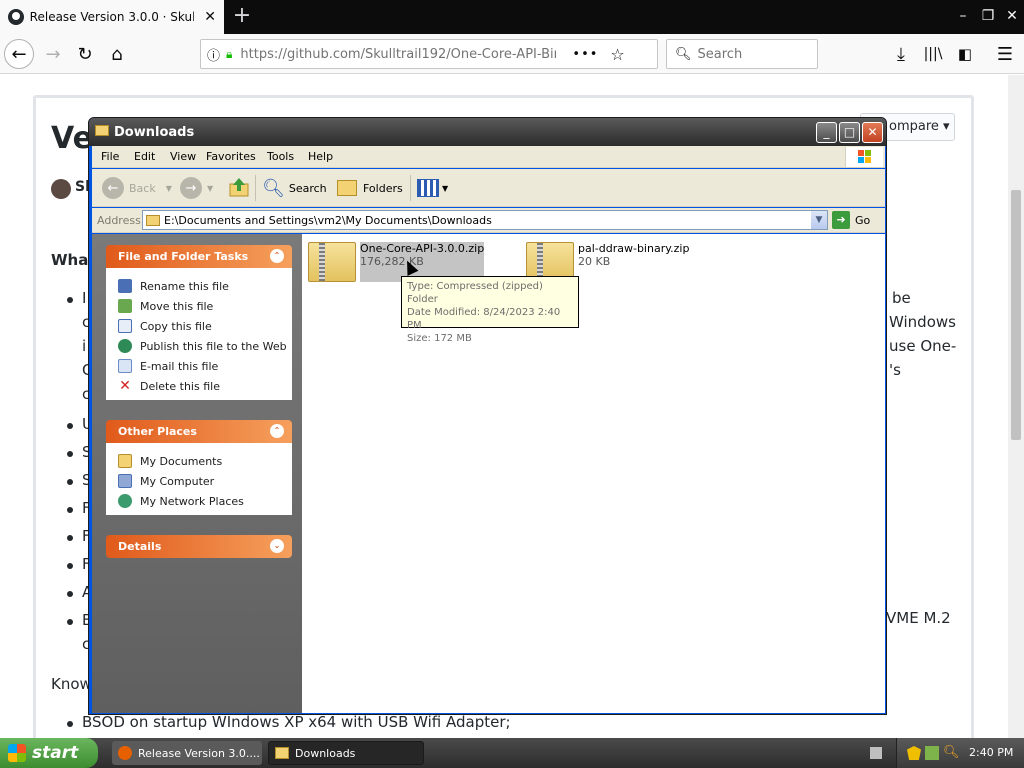 This screenshot has height=768, width=1024. Describe the element at coordinates (742, 54) in the screenshot. I see `search-bar: 🔍︎ Search` at that location.